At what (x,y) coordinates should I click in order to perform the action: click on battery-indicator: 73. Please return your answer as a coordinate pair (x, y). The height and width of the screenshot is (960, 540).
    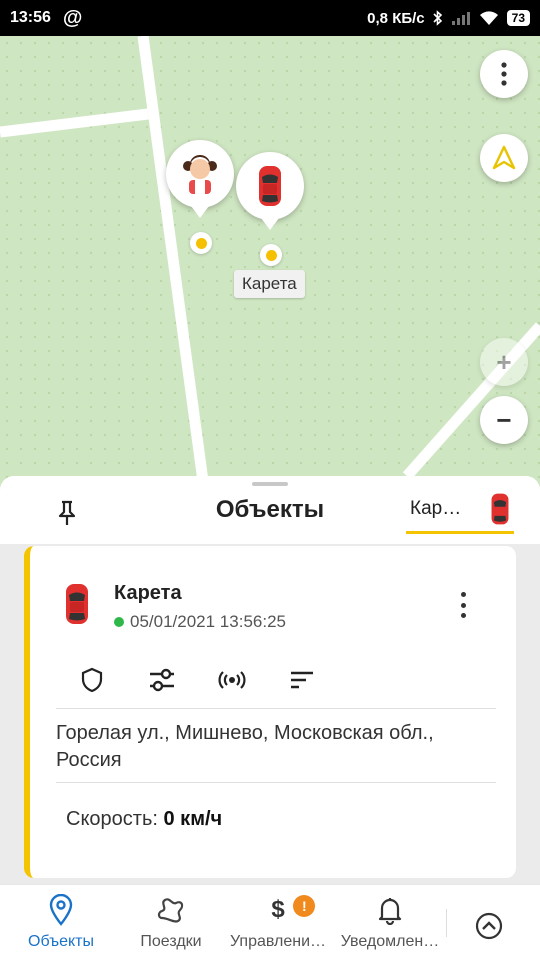
    Looking at the image, I should click on (518, 18).